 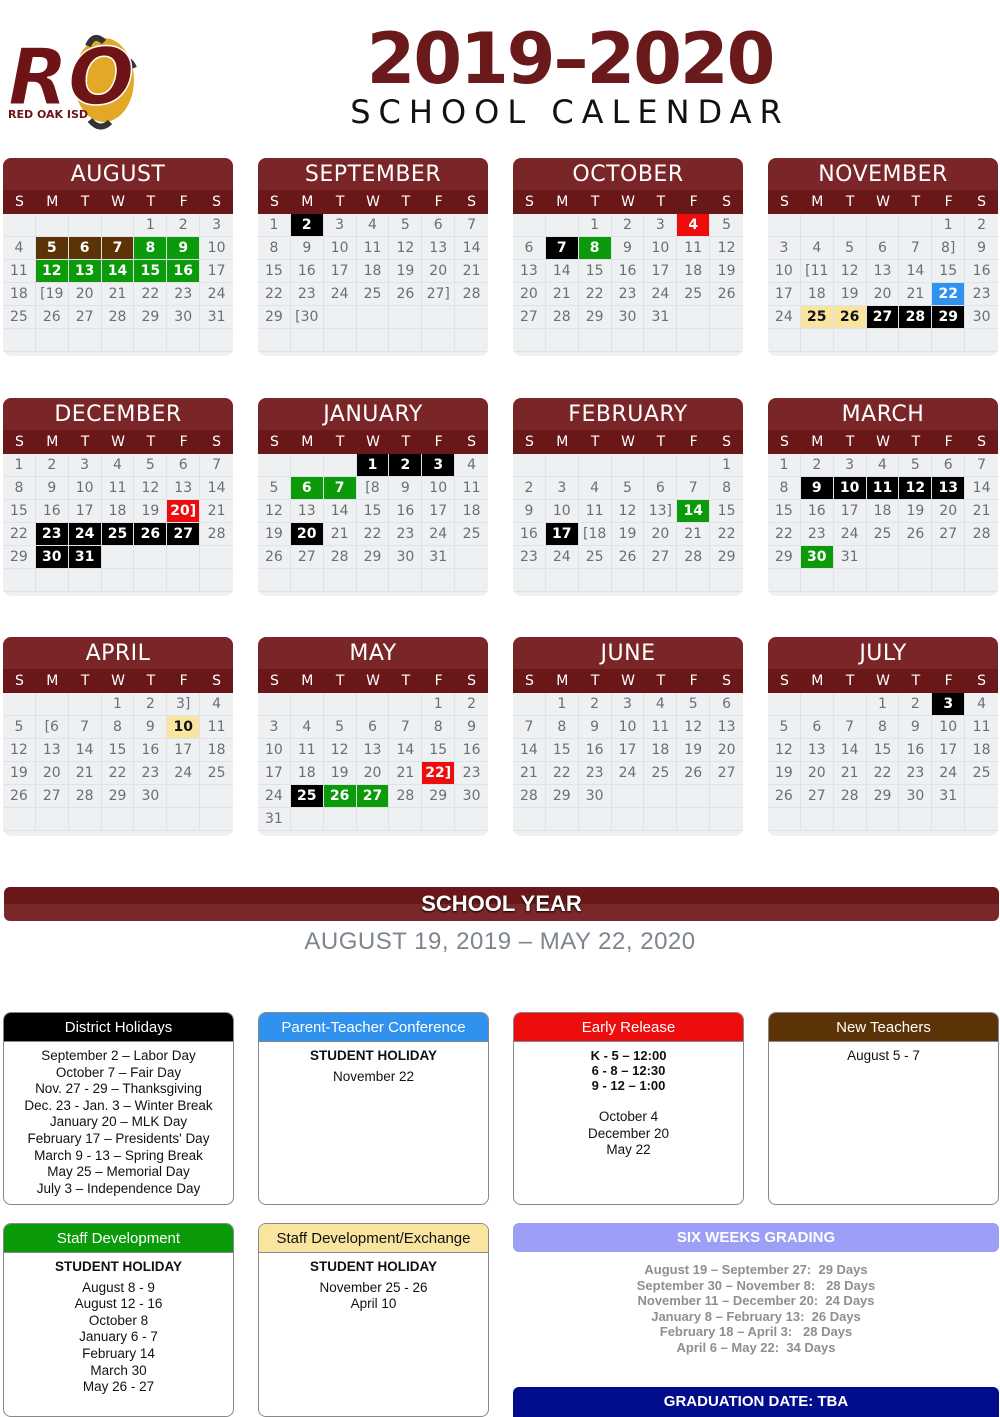 What do you see at coordinates (756, 1402) in the screenshot?
I see `graduation-banner: GRADUATION DATE: TBA` at bounding box center [756, 1402].